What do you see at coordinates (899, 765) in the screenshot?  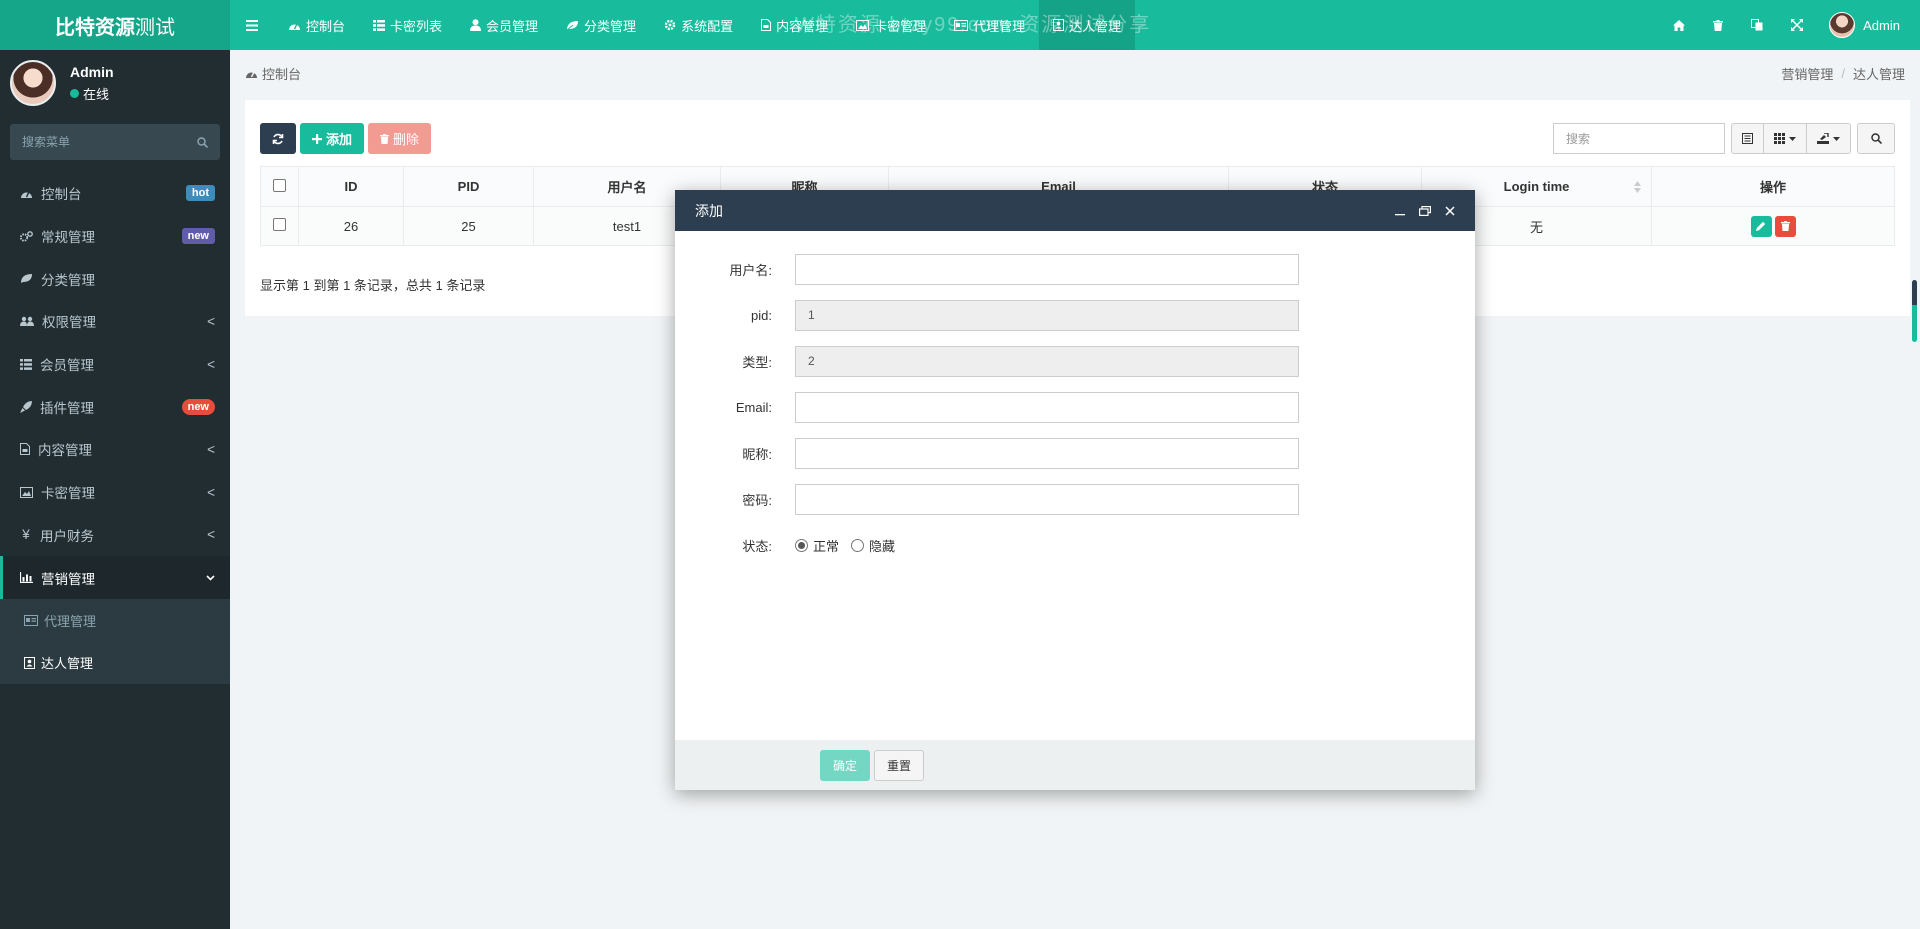 I see `reset-button: 重置` at bounding box center [899, 765].